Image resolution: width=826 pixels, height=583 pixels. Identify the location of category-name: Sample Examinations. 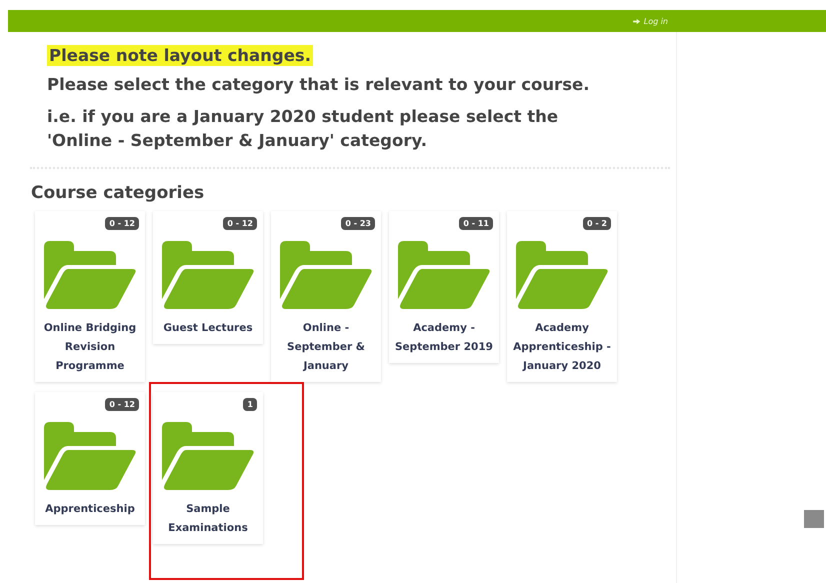
(208, 519).